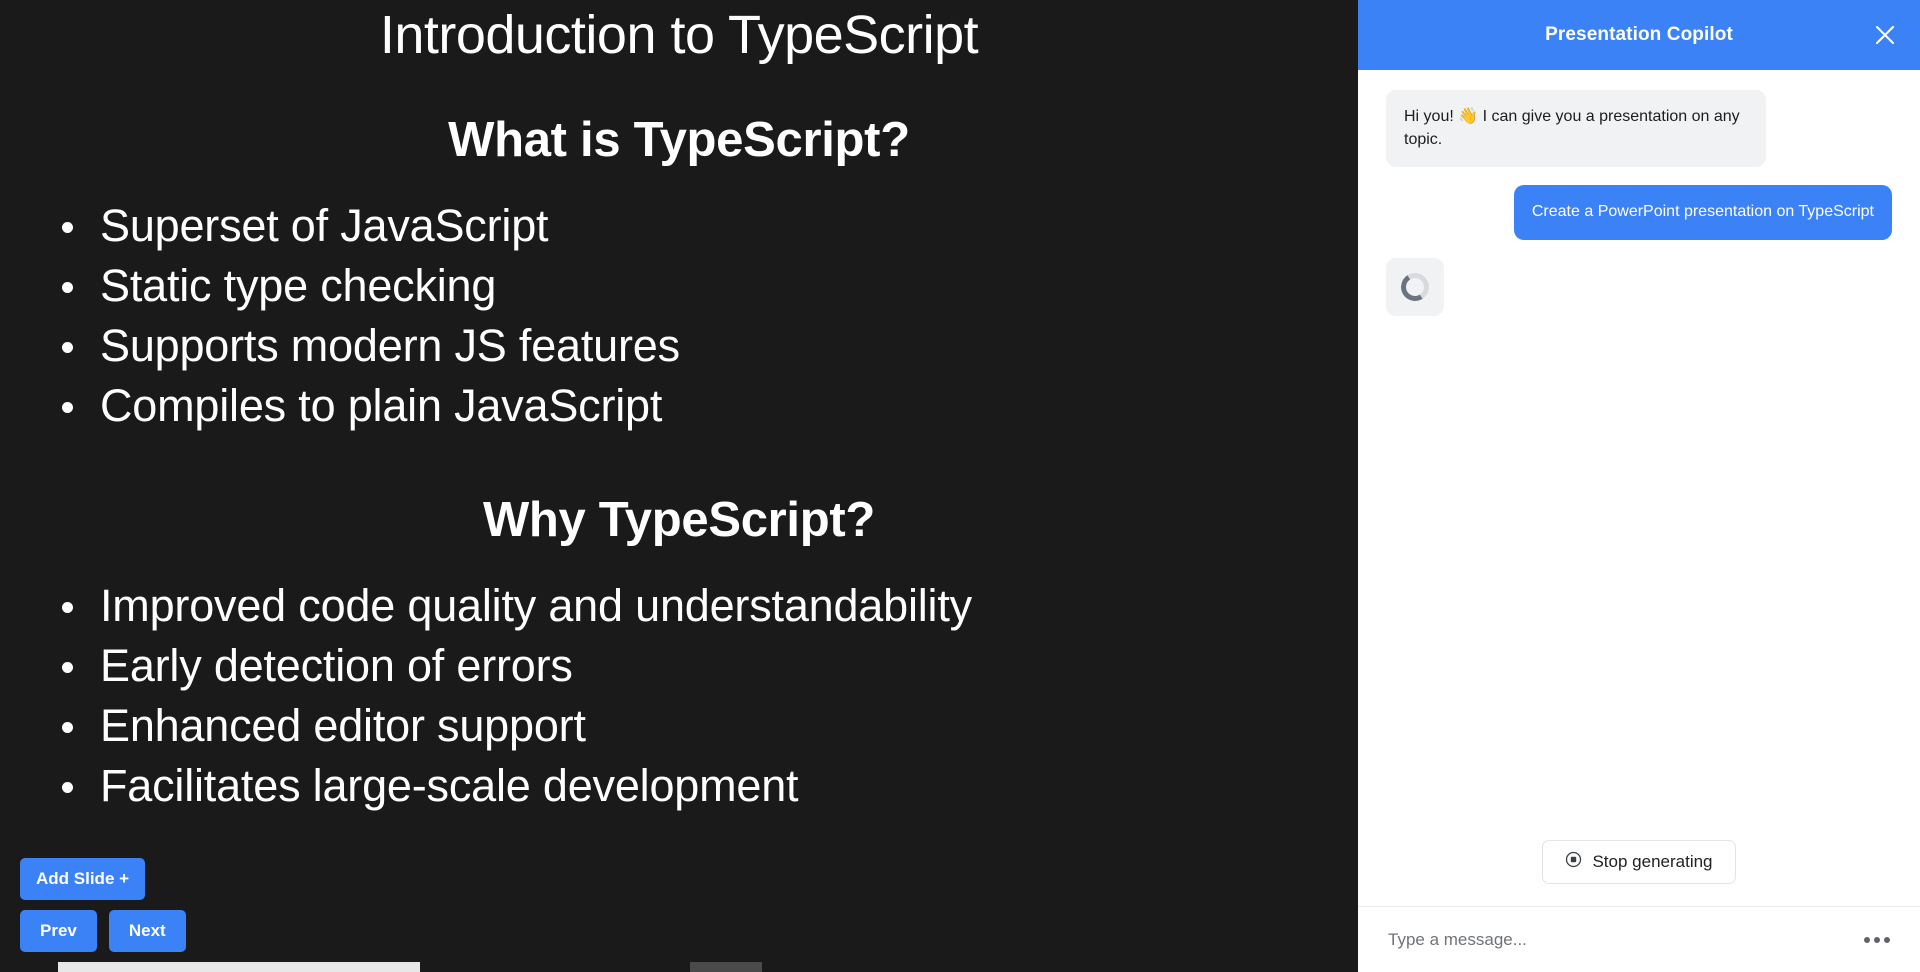 This screenshot has height=972, width=1920. Describe the element at coordinates (1639, 287) in the screenshot. I see `chat-message-loading` at that location.